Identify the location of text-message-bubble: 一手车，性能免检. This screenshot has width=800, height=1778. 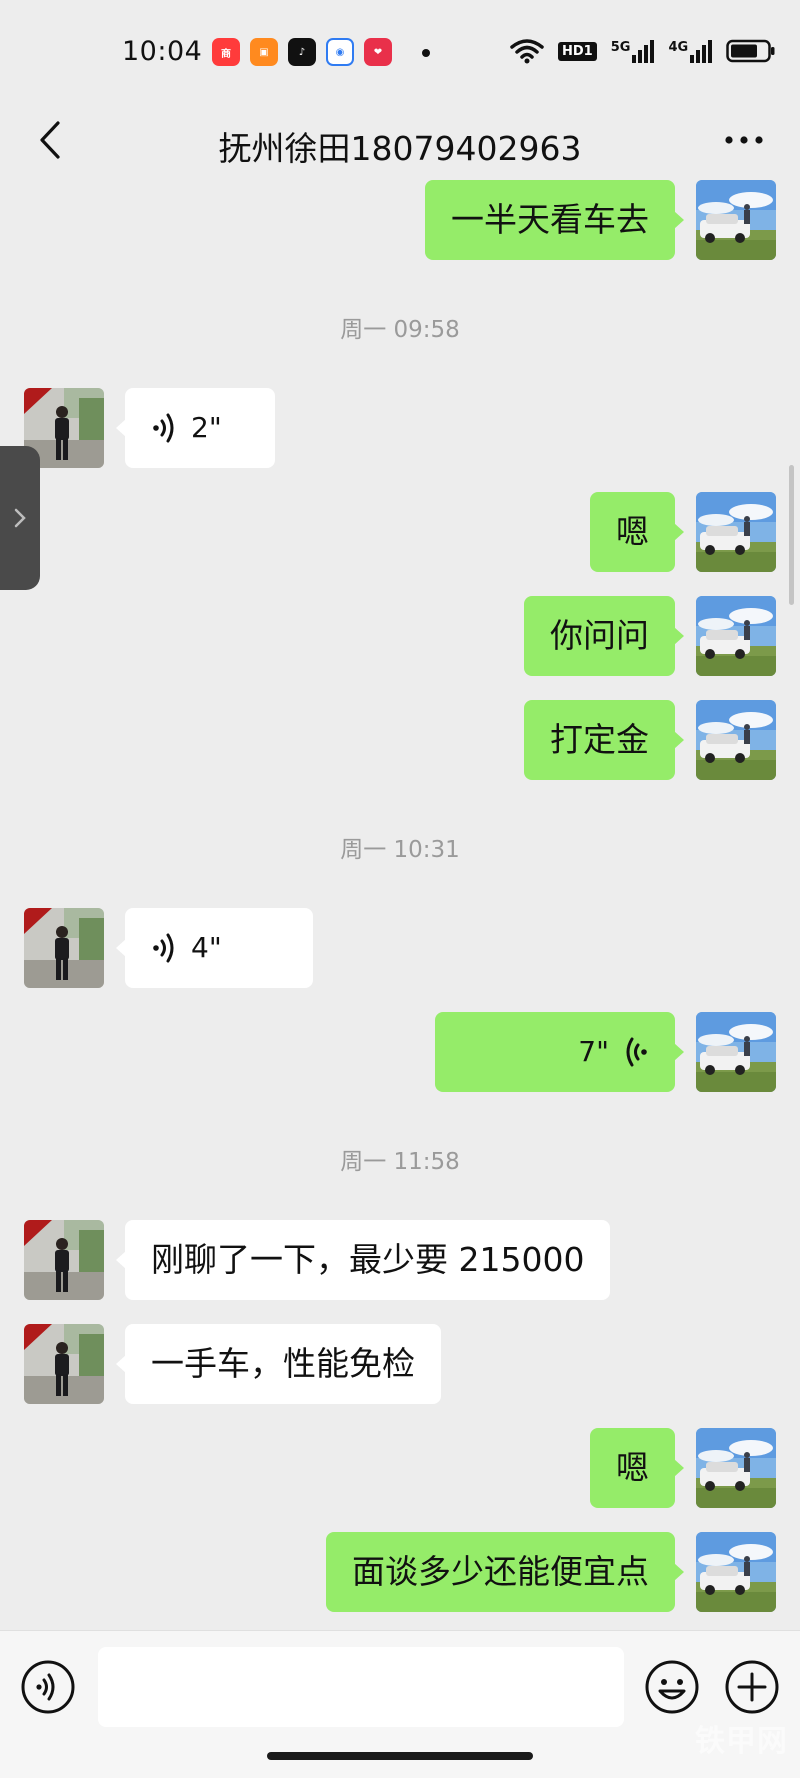
(278, 1364).